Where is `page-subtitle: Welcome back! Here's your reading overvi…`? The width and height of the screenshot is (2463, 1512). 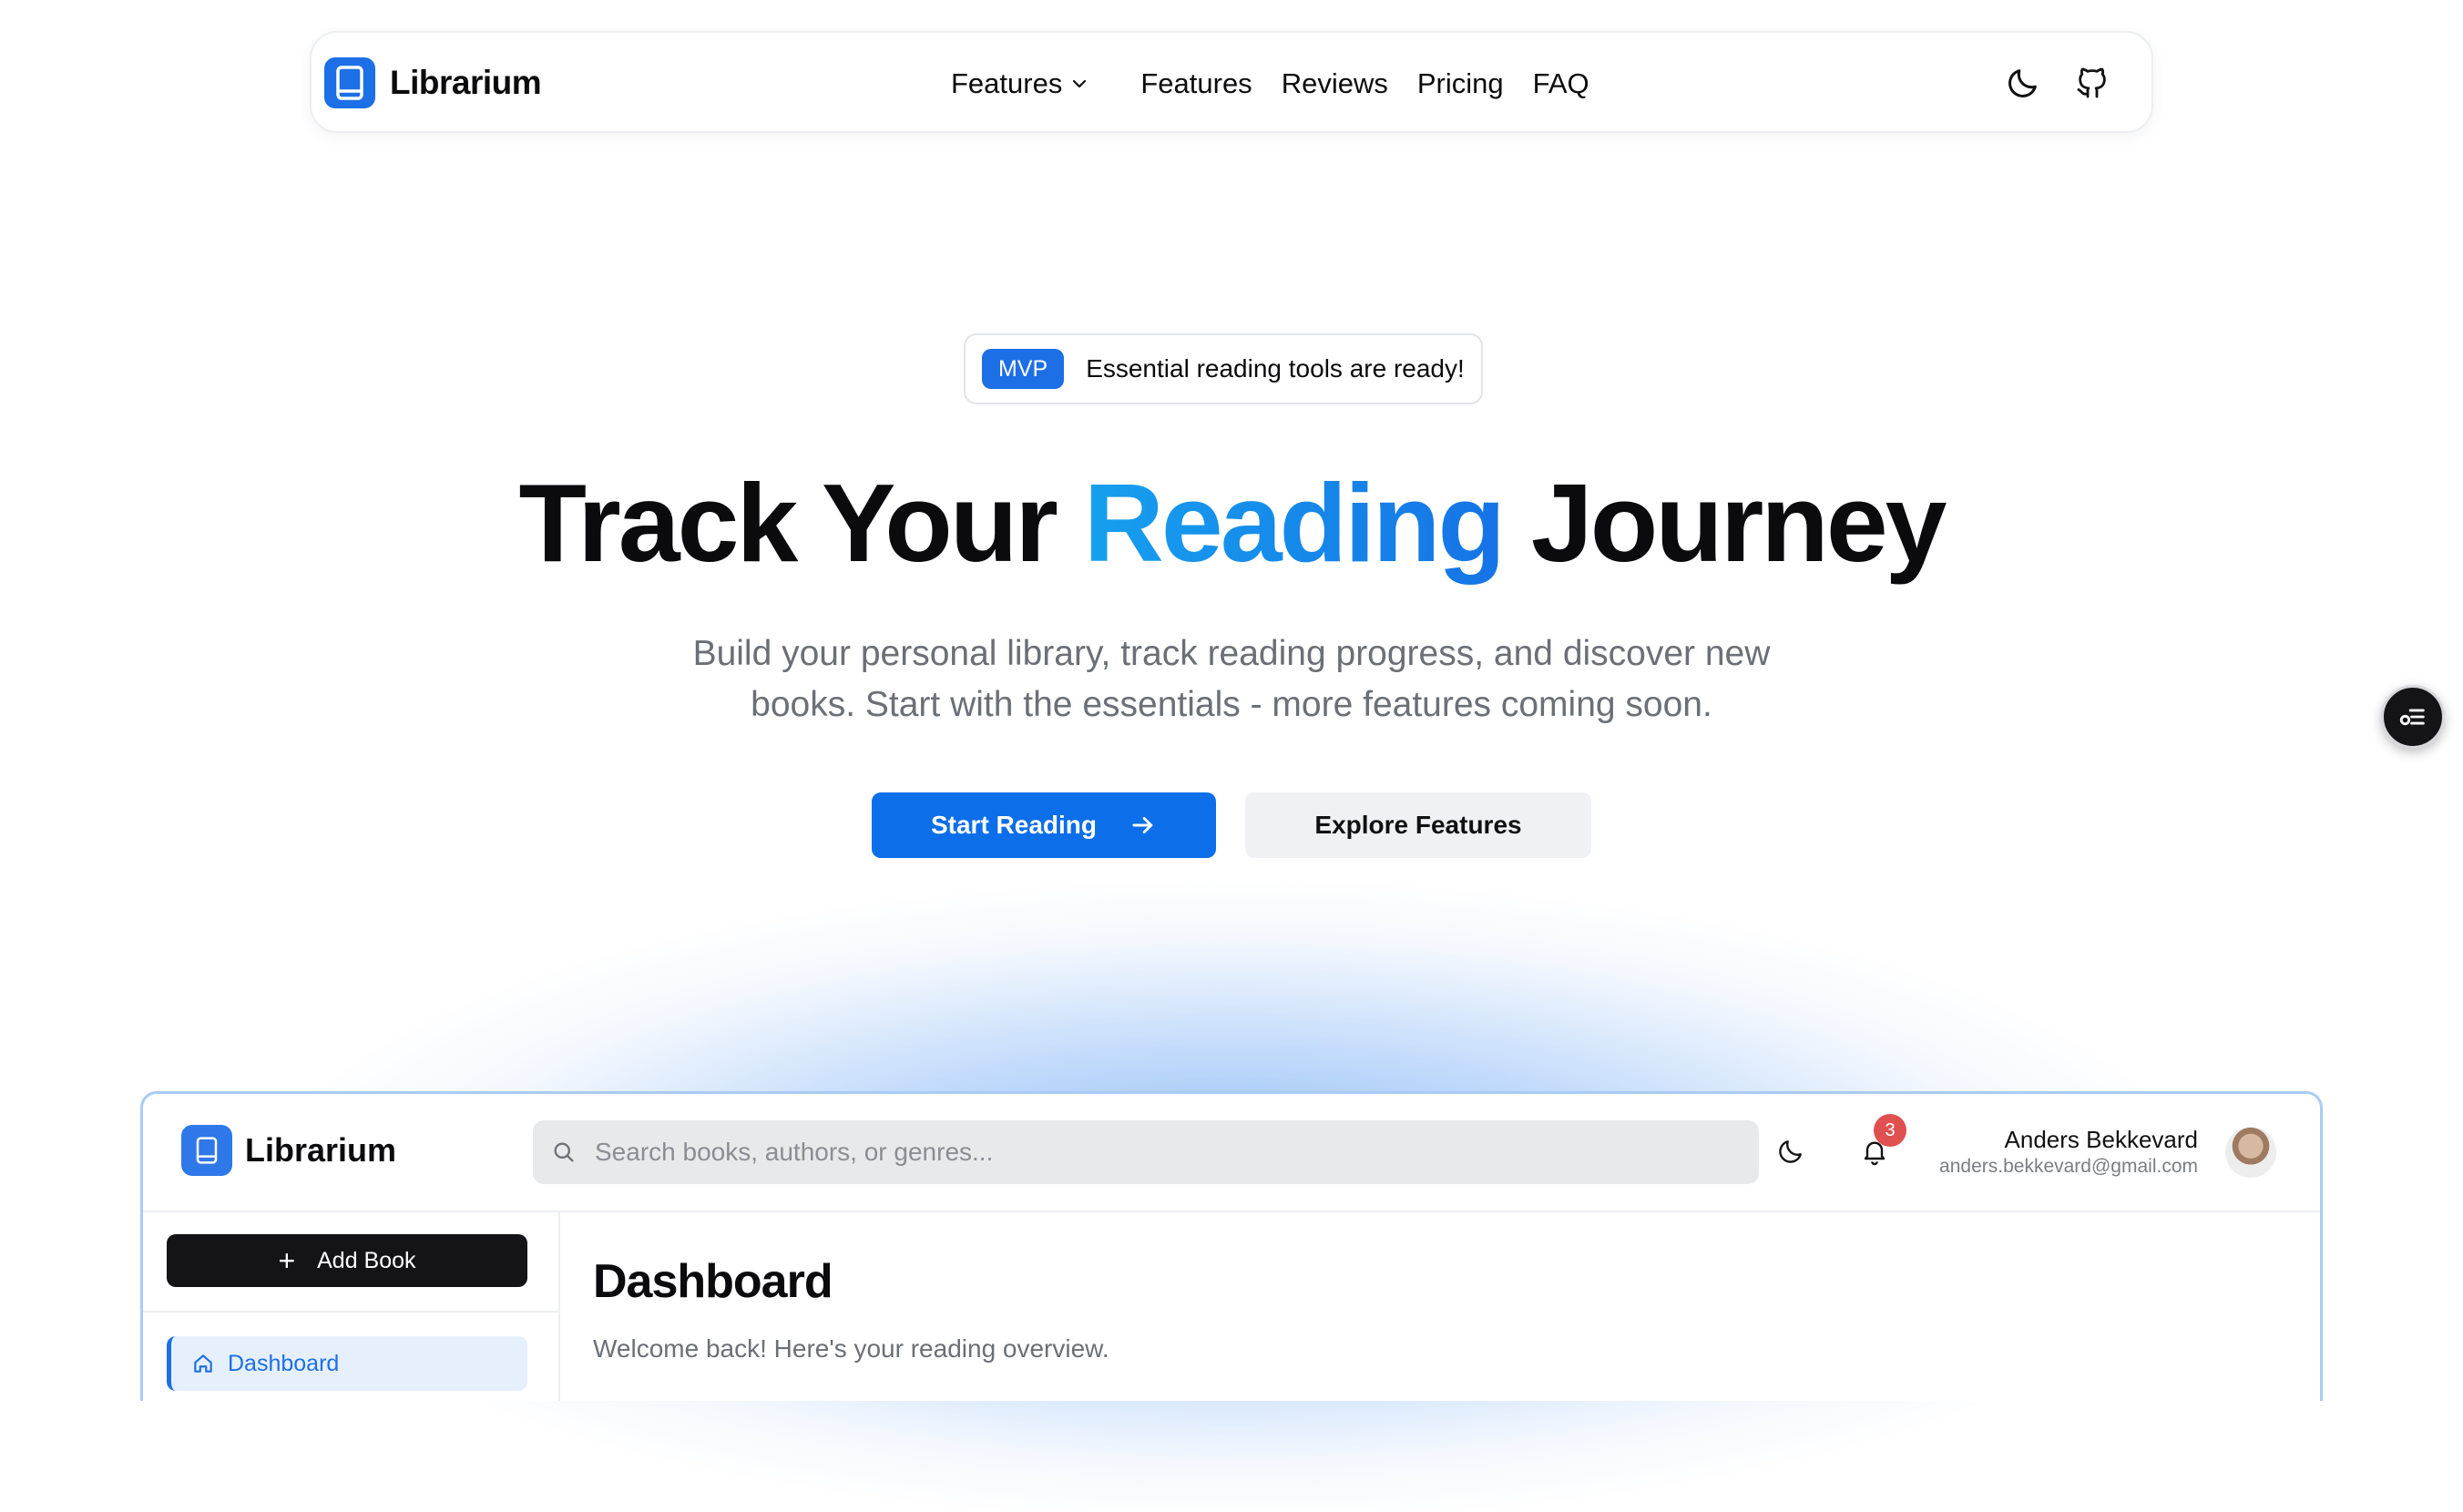
page-subtitle: Welcome back! Here's your reading overvi… is located at coordinates (851, 1348).